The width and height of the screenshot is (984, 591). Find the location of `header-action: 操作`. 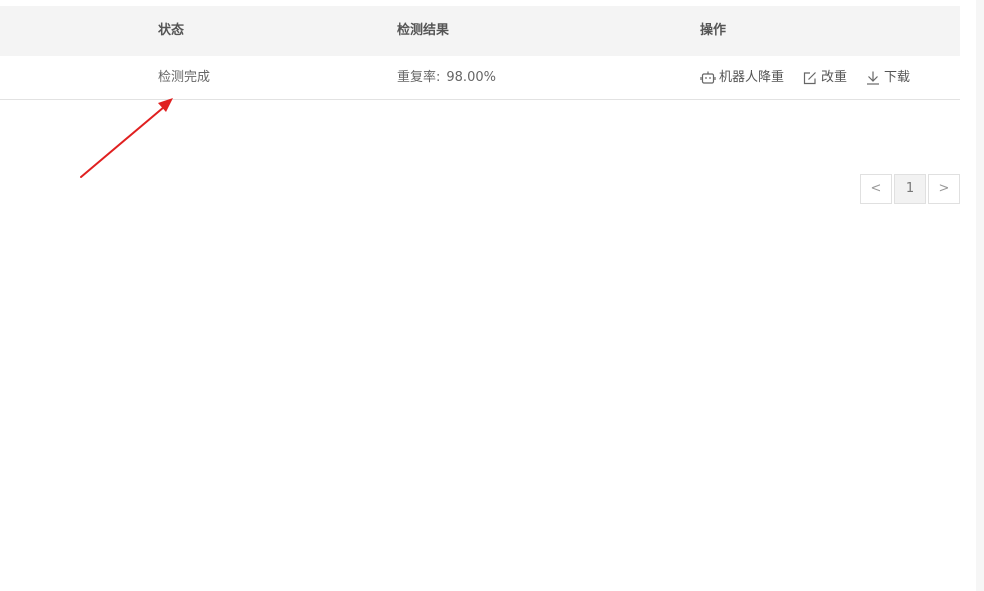

header-action: 操作 is located at coordinates (713, 31).